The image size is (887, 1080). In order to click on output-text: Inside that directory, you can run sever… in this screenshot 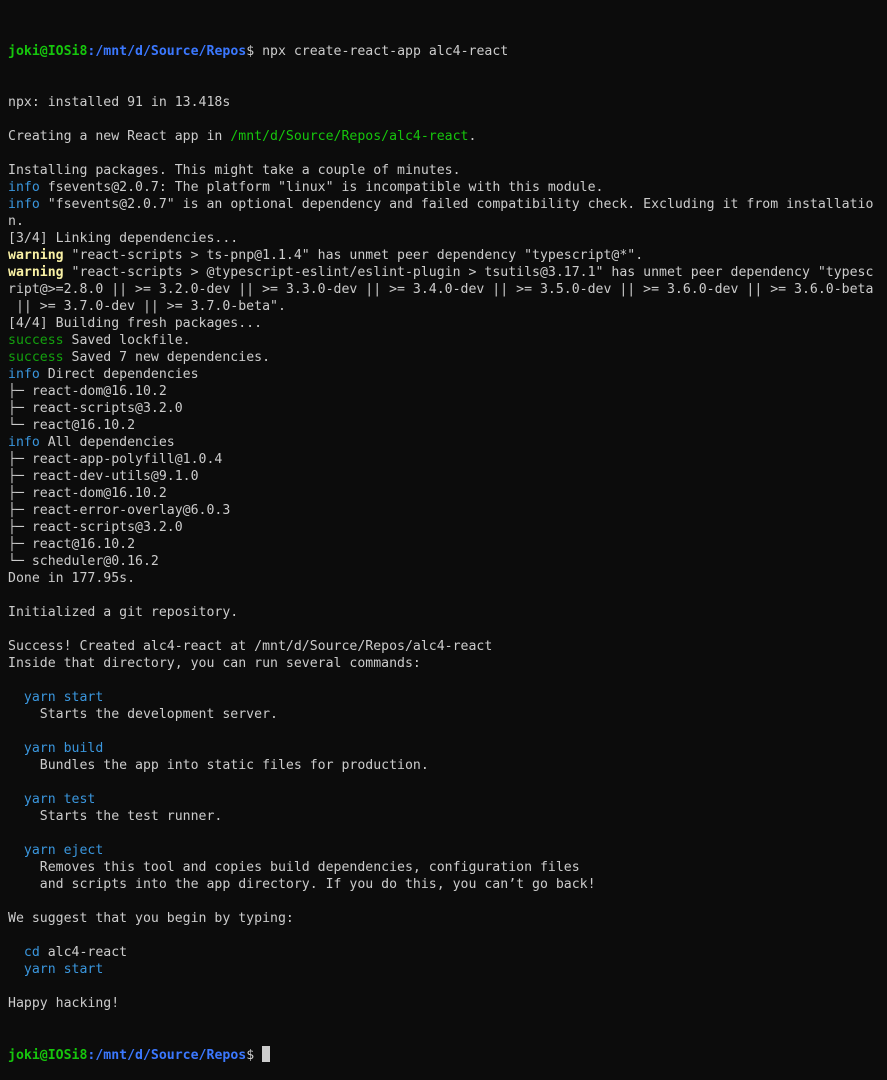, I will do `click(214, 663)`.